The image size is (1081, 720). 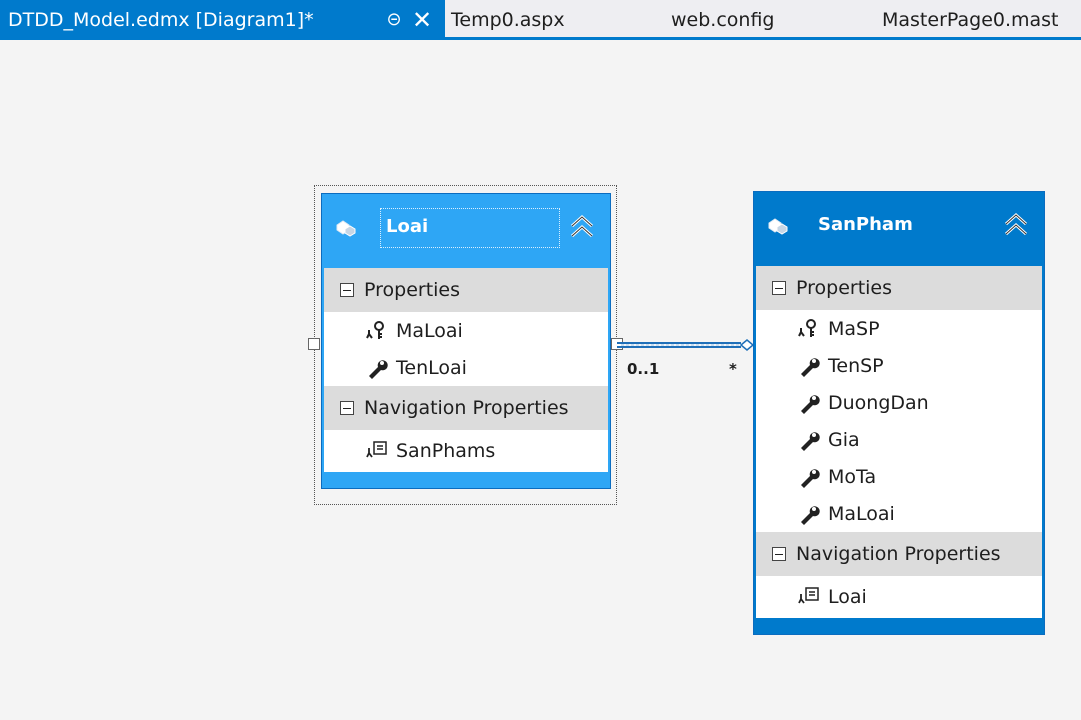 I want to click on property-row: MaSP, so click(x=899, y=328).